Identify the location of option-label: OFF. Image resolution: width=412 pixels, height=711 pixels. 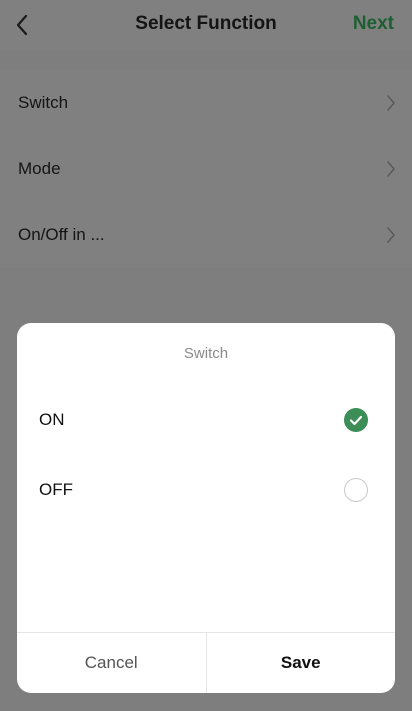
(56, 489).